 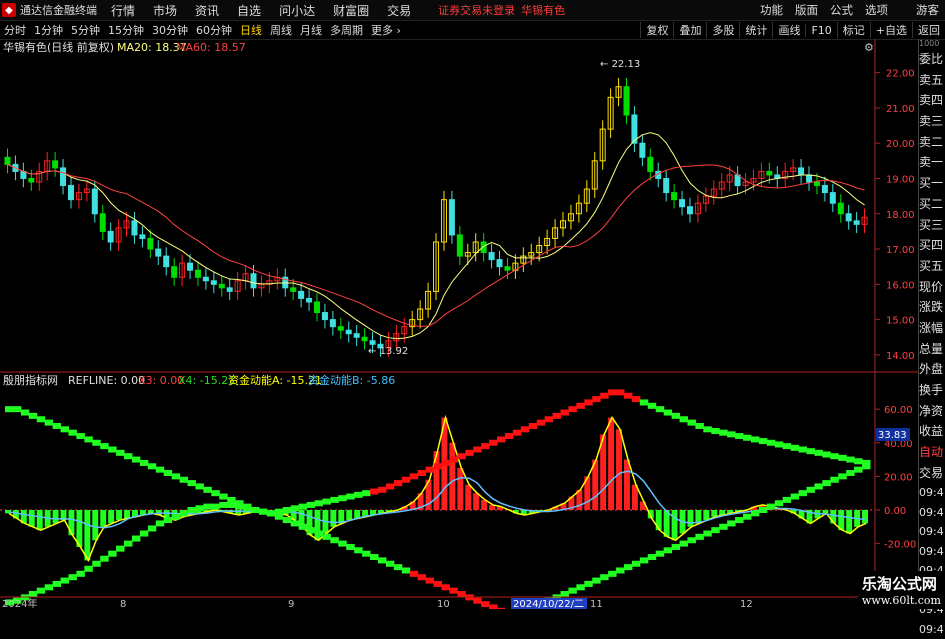 I want to click on menu-wealth: 财富圈, so click(x=351, y=10).